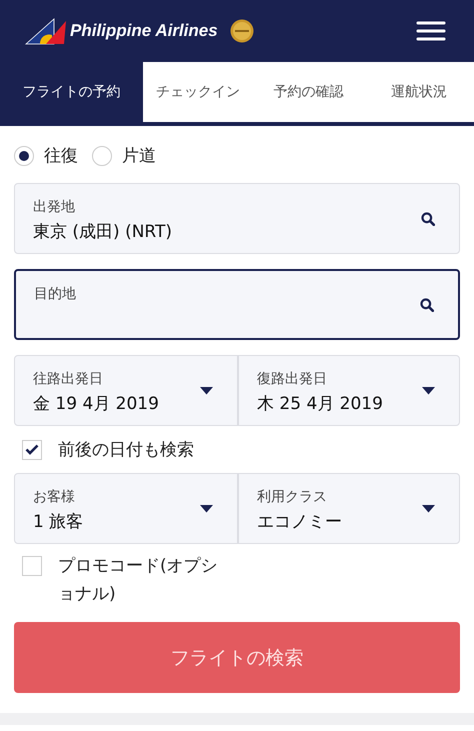 Image resolution: width=474 pixels, height=731 pixels. I want to click on field-value: 東京 (成田) (NRT), so click(103, 232).